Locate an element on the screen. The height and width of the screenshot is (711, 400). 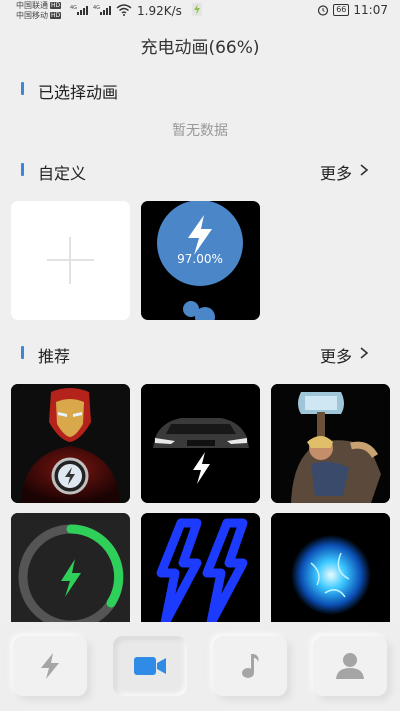
section-title: 推荐 is located at coordinates (54, 356).